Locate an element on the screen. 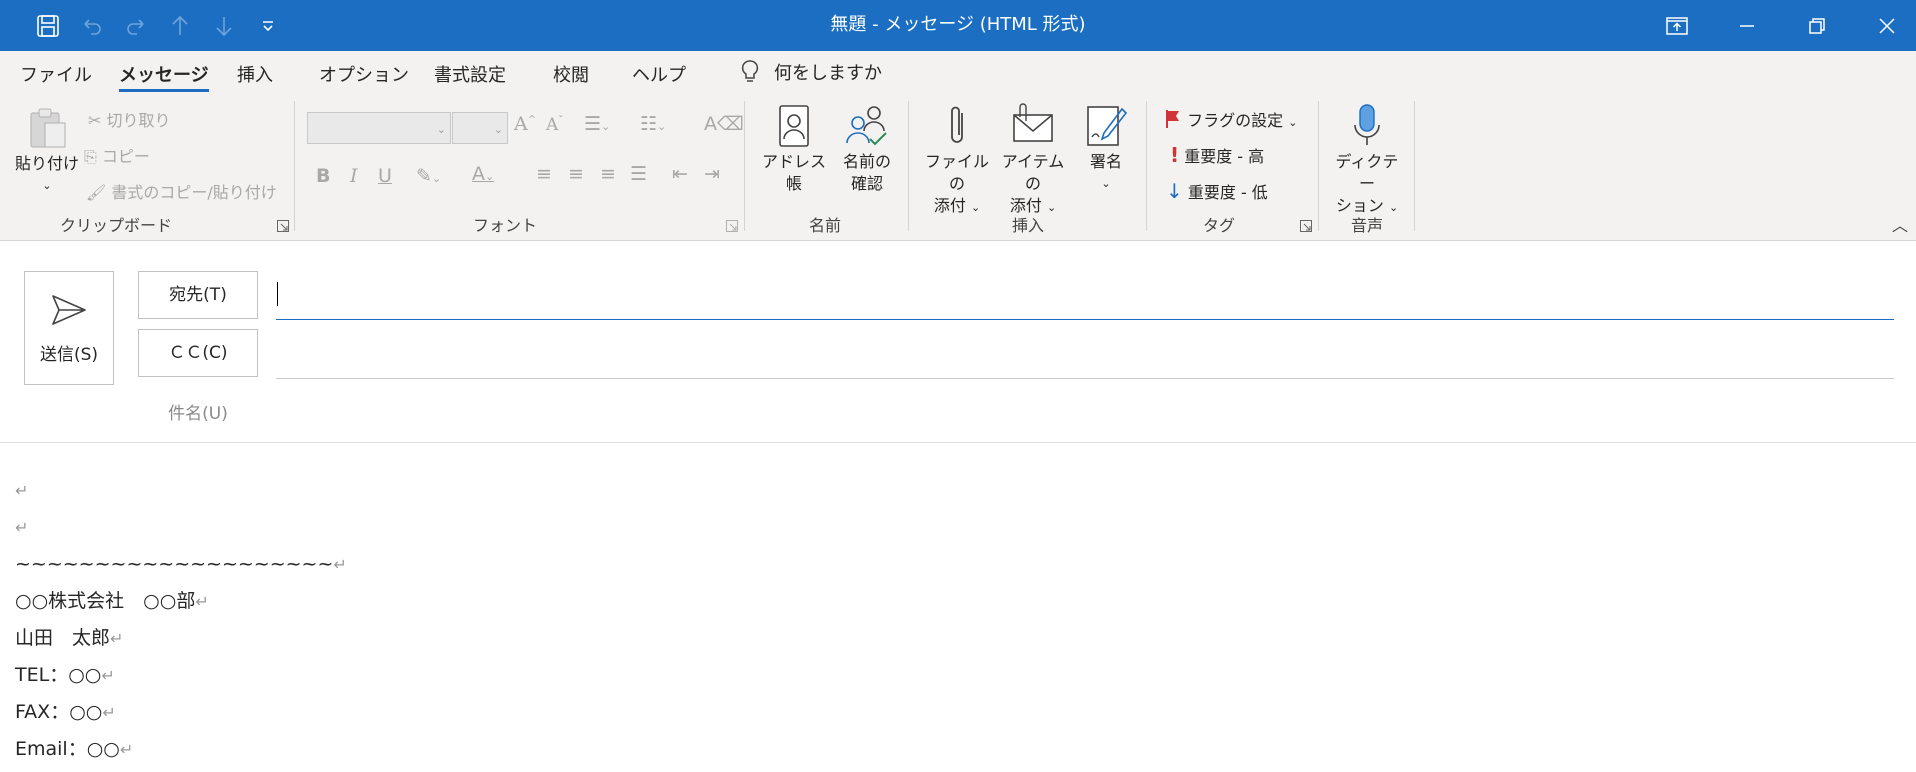  font-launcher-icon is located at coordinates (732, 226).